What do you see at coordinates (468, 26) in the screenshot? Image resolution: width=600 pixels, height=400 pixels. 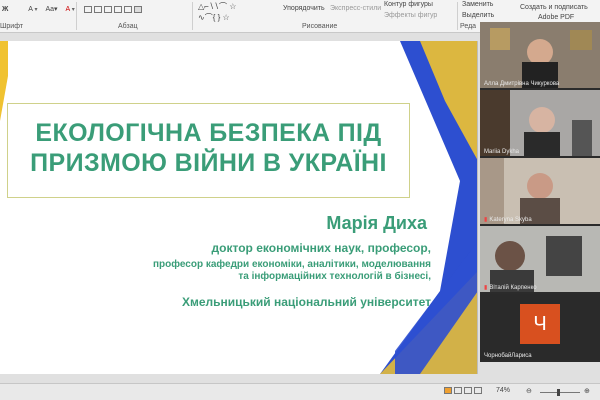 I see `edit-group-label: Реда` at bounding box center [468, 26].